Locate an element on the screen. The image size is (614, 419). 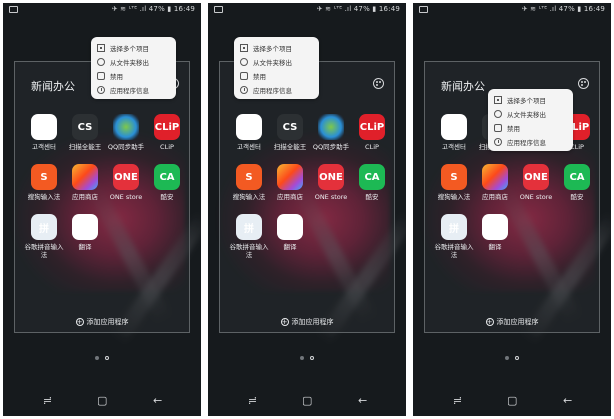
status-text: ✈ ≋ ᴸᵀᴱ .ıl 47% ▮ 16:49 is located at coordinates (153, 9).